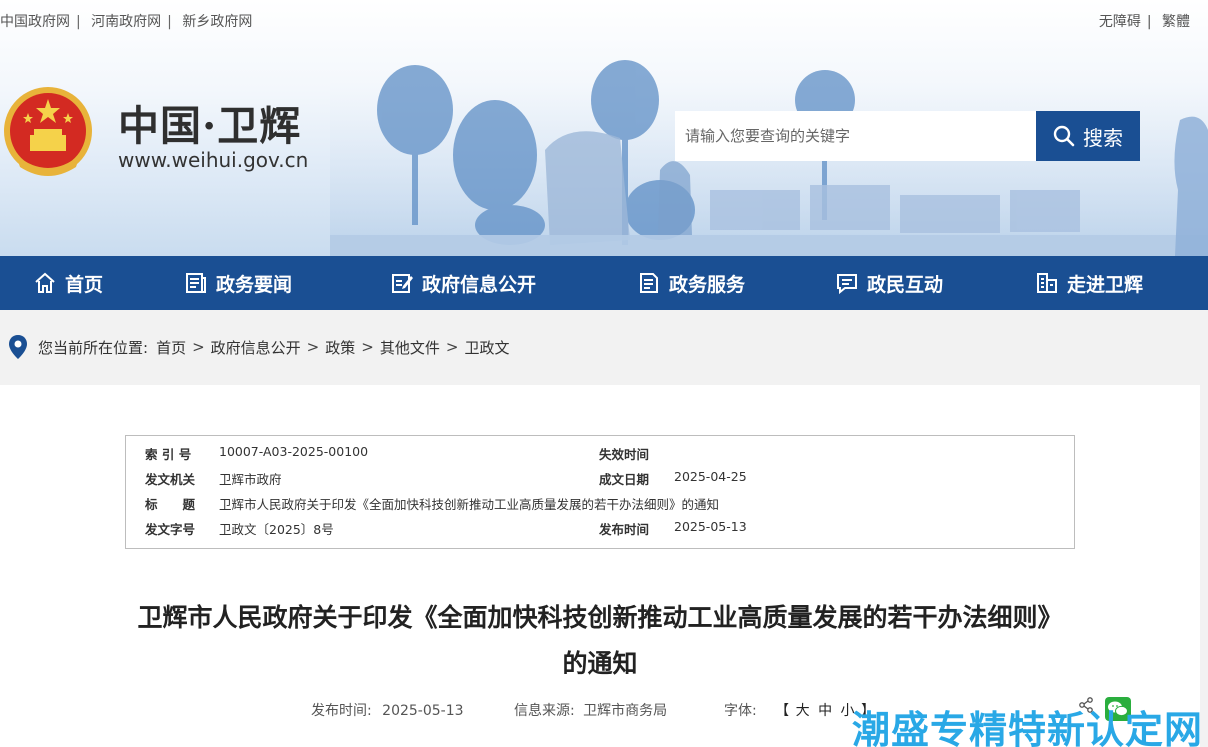 The width and height of the screenshot is (1208, 747). Describe the element at coordinates (649, 283) in the screenshot. I see `service-document-icon` at that location.